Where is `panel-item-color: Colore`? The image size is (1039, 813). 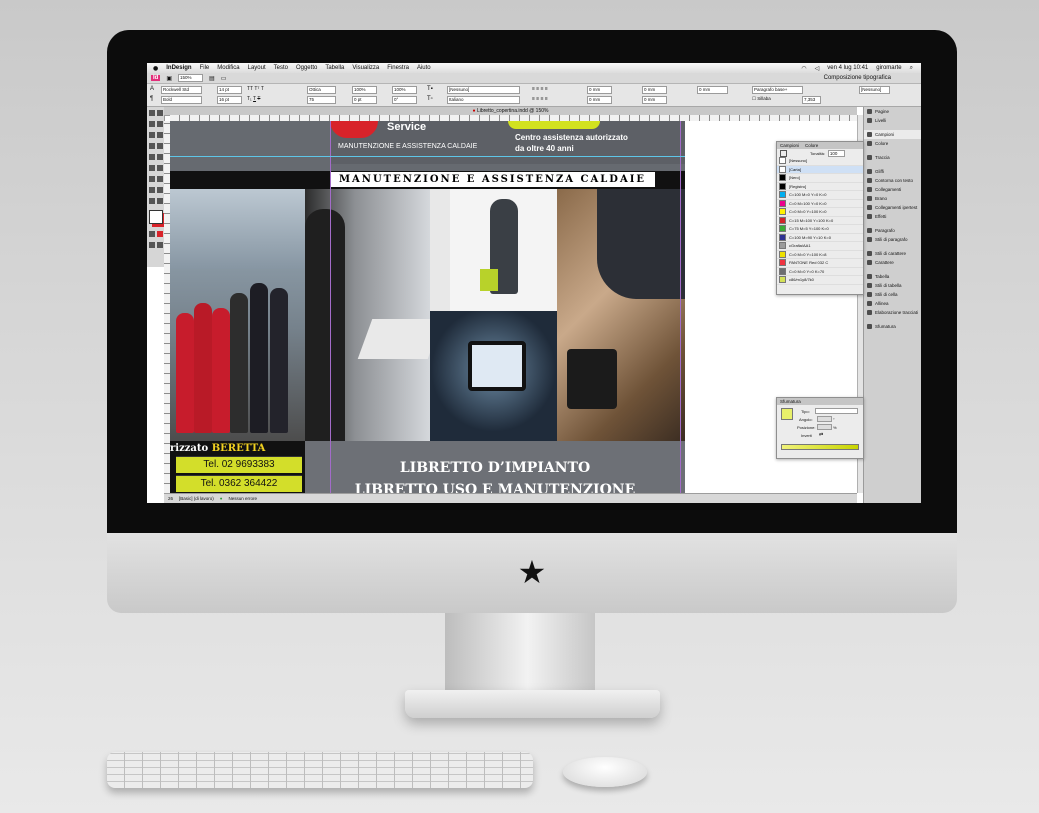
panel-item-color: Colore is located at coordinates (892, 143).